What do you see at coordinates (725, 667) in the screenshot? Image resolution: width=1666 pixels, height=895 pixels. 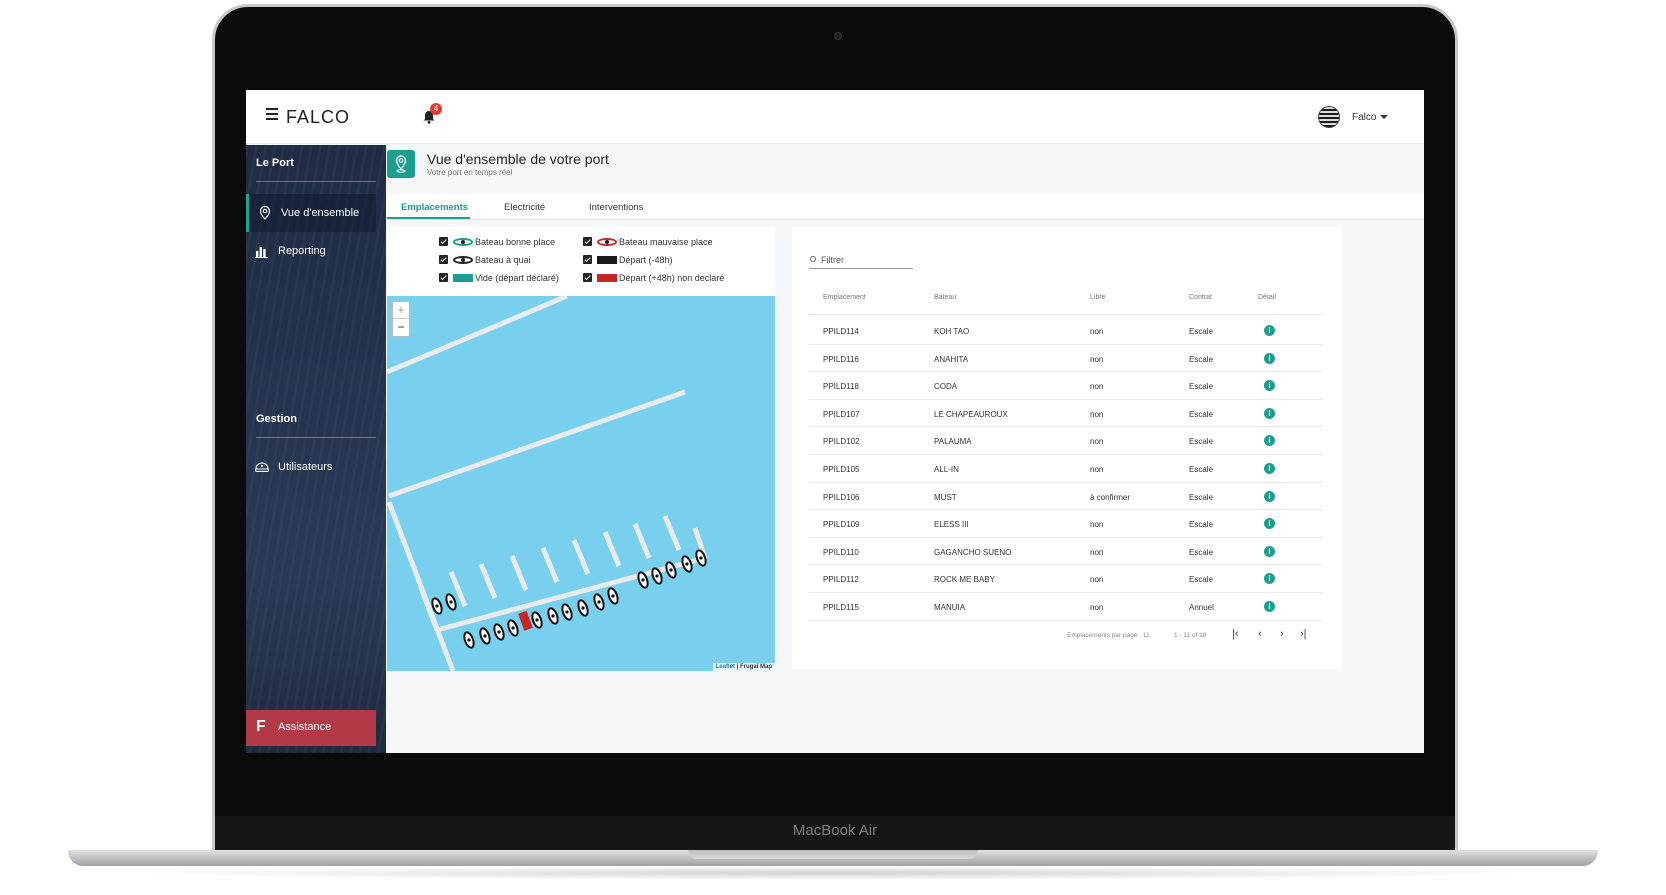 I see `leaflet-link: Leaflet` at bounding box center [725, 667].